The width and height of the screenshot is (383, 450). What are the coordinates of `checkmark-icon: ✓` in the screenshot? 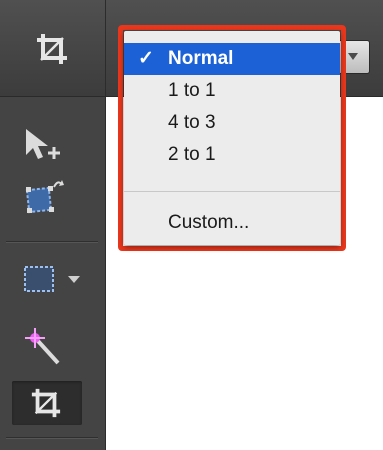 It's located at (146, 58).